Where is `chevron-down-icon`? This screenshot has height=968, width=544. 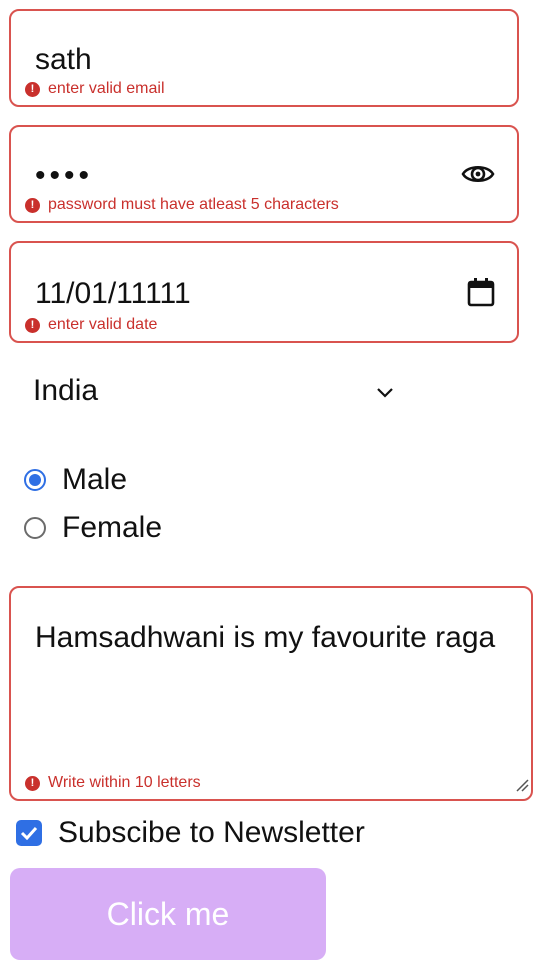 chevron-down-icon is located at coordinates (385, 395).